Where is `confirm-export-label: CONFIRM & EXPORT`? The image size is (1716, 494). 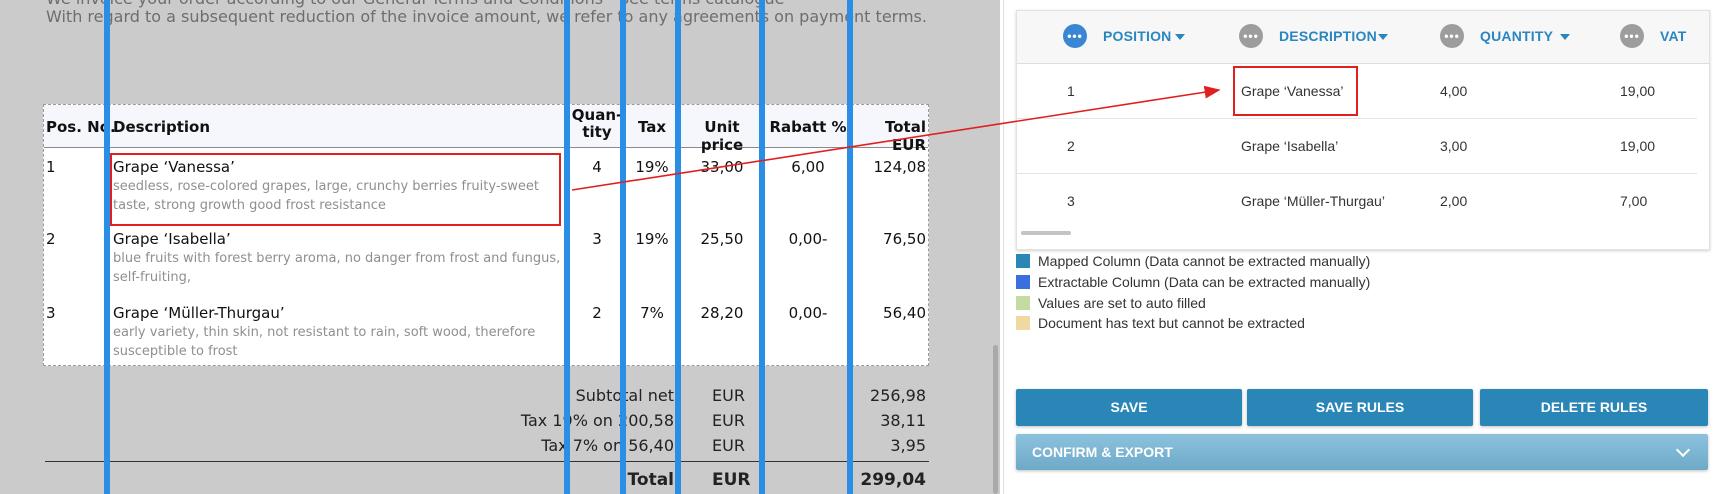 confirm-export-label: CONFIRM & EXPORT is located at coordinates (1102, 452).